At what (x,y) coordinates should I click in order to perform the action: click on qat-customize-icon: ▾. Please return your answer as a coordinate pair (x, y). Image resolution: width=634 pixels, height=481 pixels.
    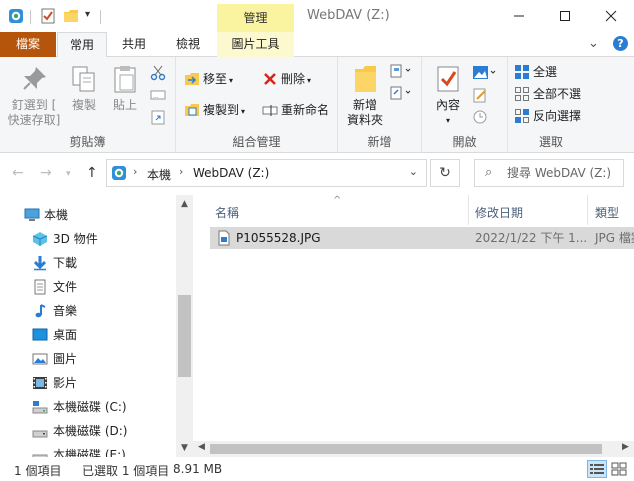
    Looking at the image, I should click on (87, 14).